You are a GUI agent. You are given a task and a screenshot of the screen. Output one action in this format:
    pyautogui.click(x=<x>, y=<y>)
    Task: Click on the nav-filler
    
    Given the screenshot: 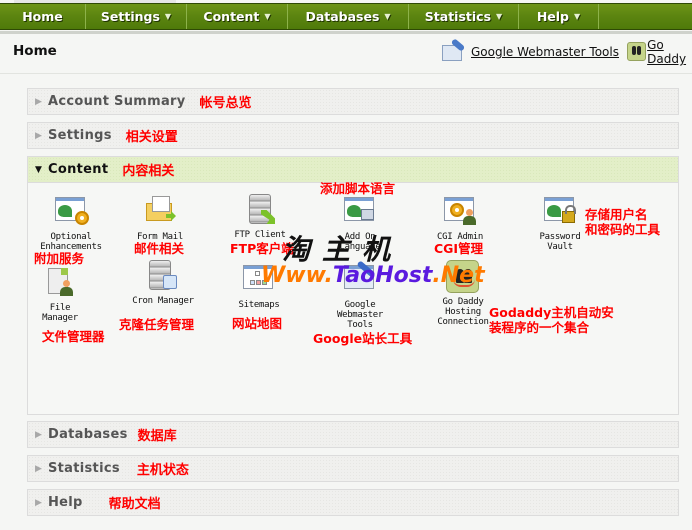 What is the action you would take?
    pyautogui.click(x=645, y=16)
    